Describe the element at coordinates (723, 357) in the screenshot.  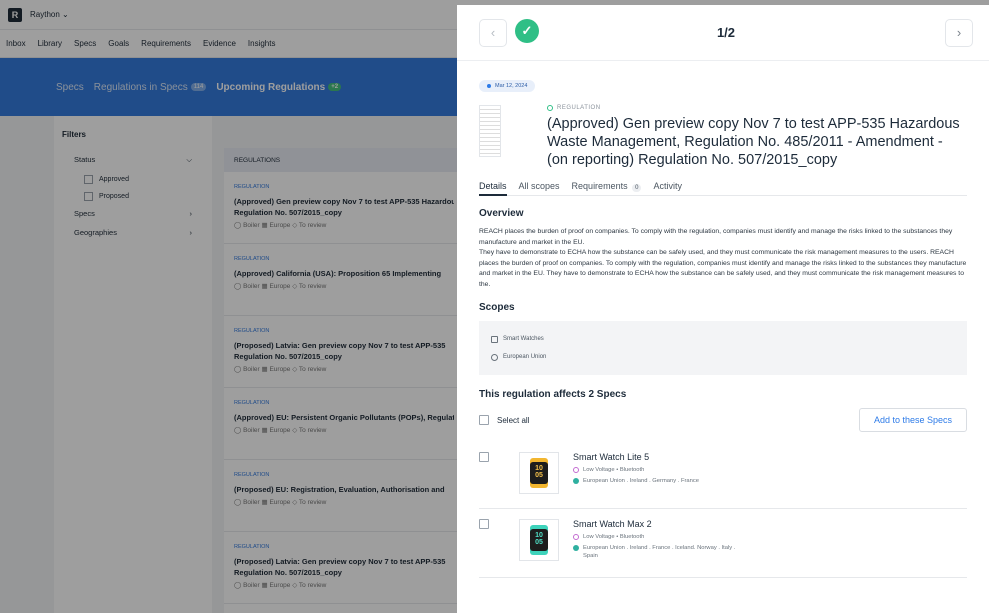
I see `scope-geography: European Union` at that location.